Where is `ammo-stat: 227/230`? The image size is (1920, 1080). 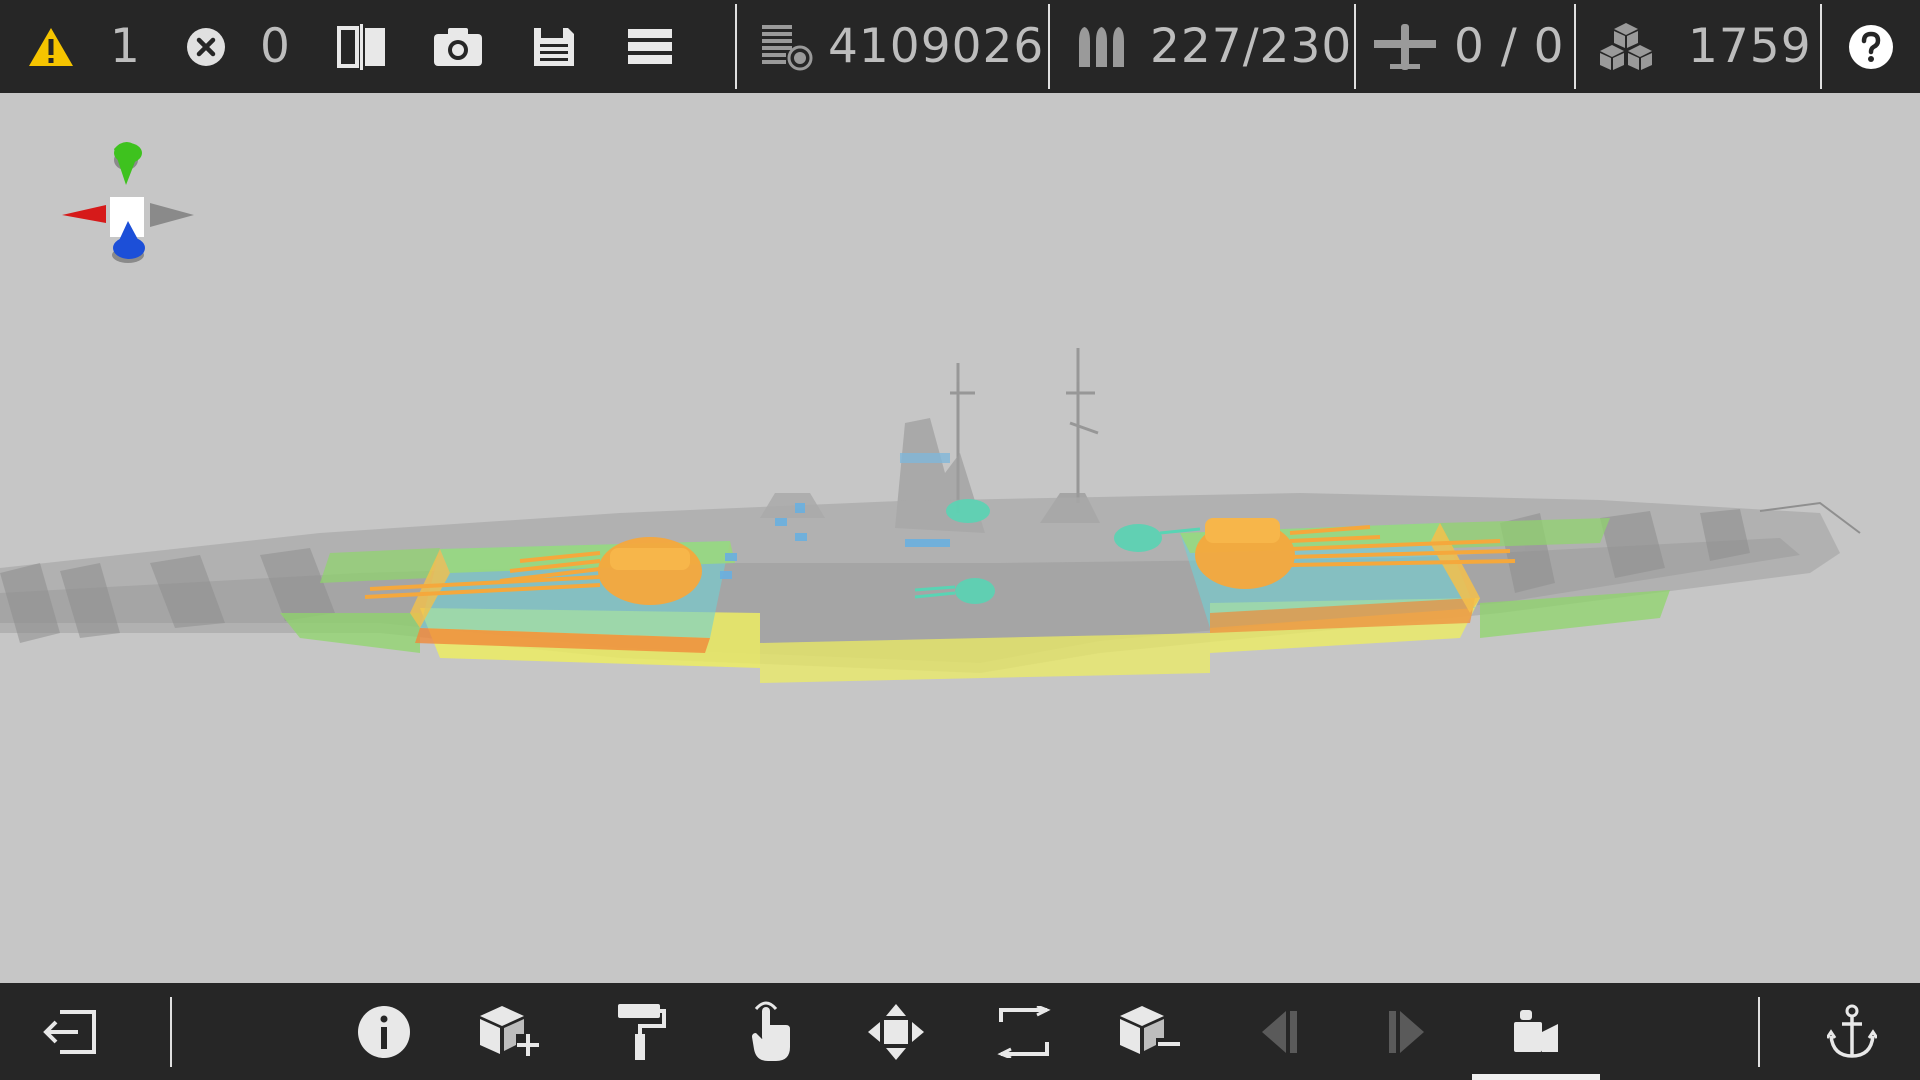
ammo-stat: 227/230 is located at coordinates (1214, 46).